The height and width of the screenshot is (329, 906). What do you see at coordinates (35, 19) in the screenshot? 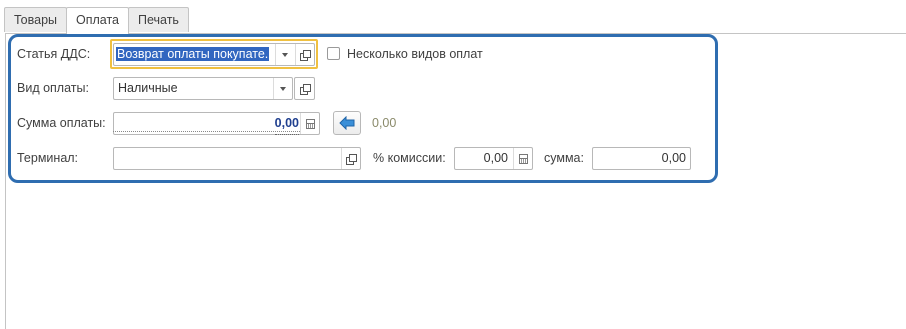
I see `tab-goods: Товары` at bounding box center [35, 19].